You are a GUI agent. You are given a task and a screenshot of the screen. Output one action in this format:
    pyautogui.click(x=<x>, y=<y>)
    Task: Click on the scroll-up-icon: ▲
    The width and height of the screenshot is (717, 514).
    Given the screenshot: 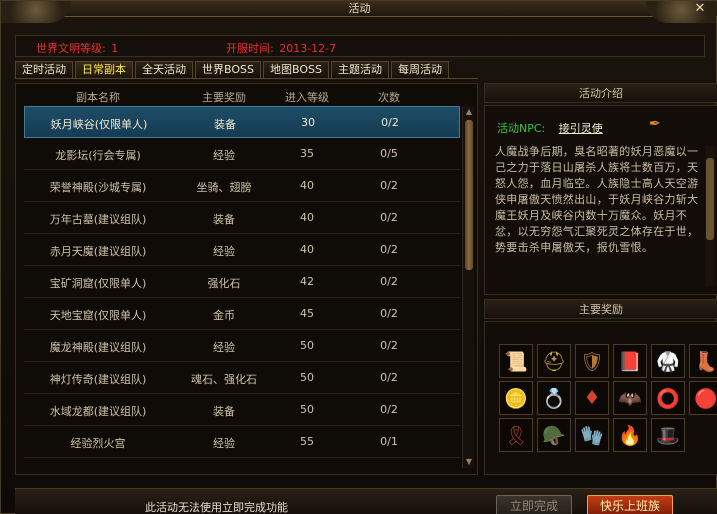 What is the action you would take?
    pyautogui.click(x=469, y=112)
    